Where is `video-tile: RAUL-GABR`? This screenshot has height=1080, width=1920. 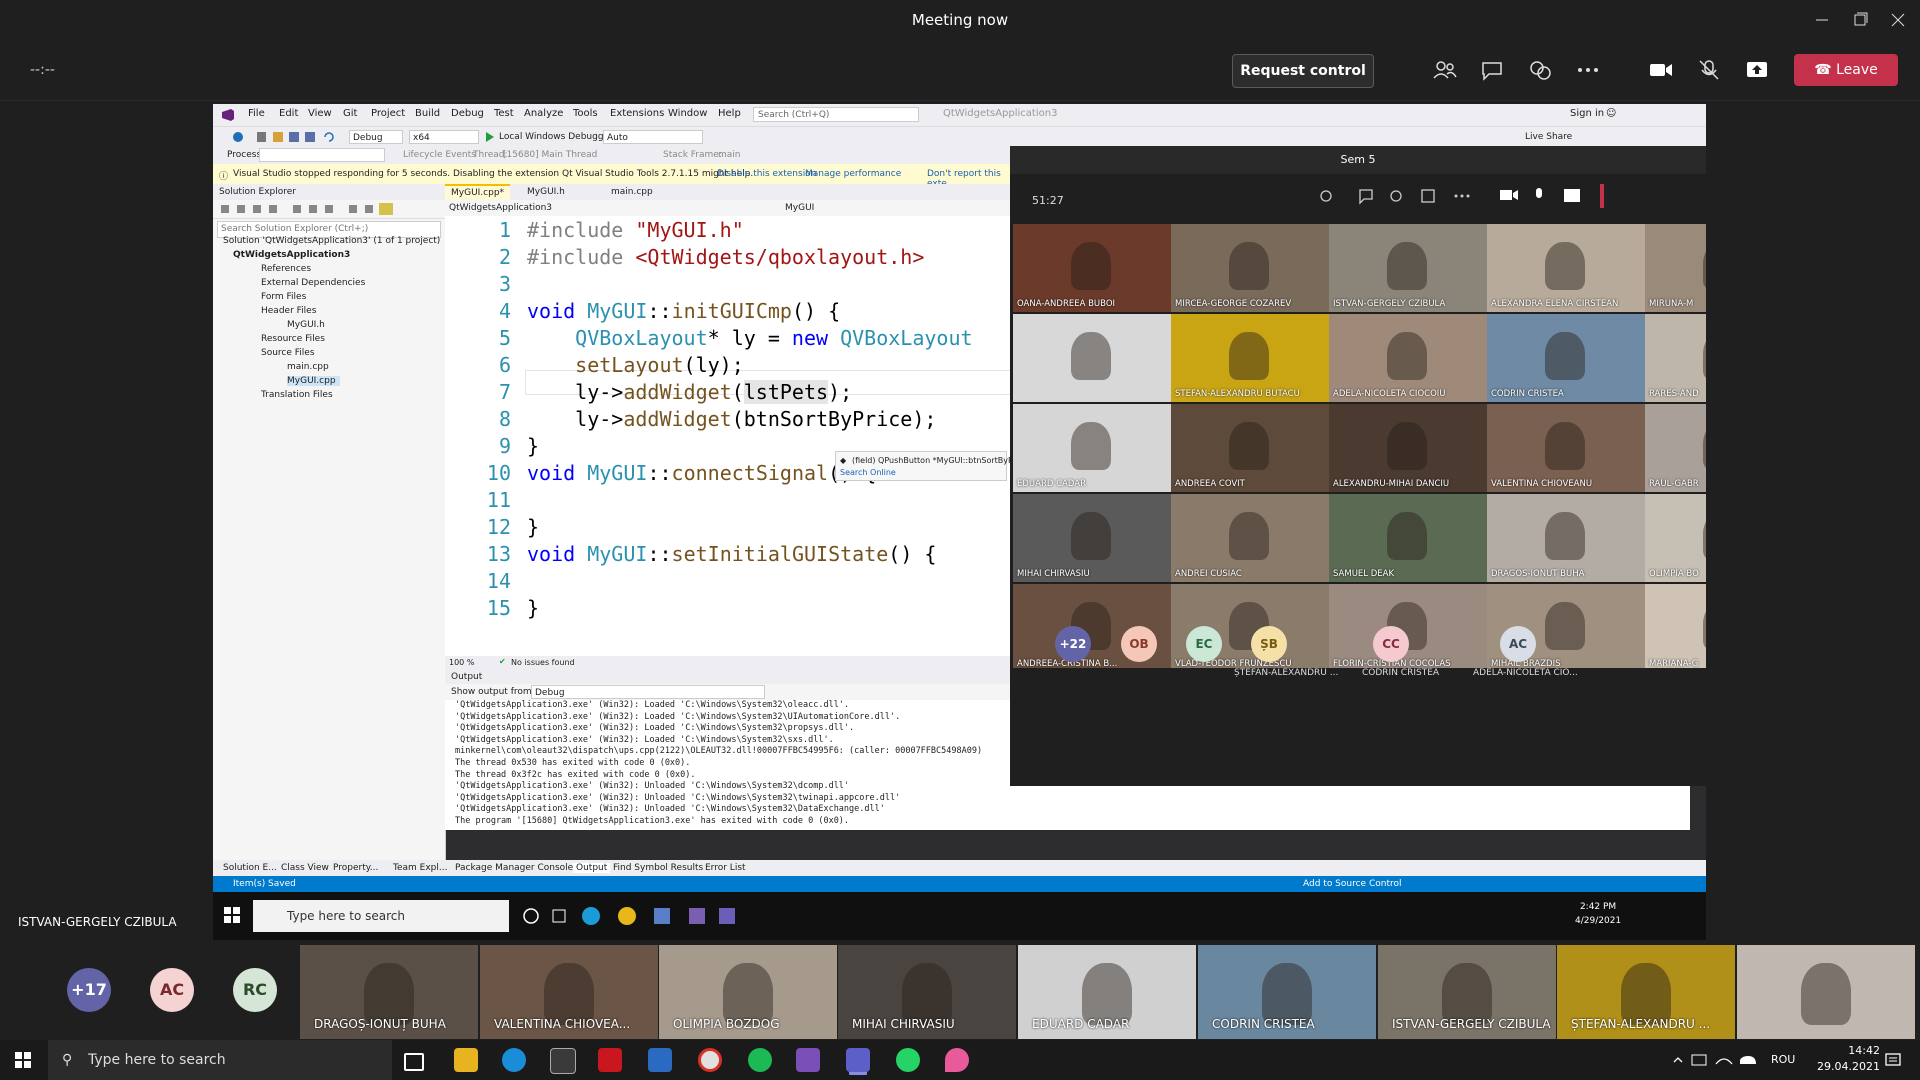 video-tile: RAUL-GABR is located at coordinates (1675, 448).